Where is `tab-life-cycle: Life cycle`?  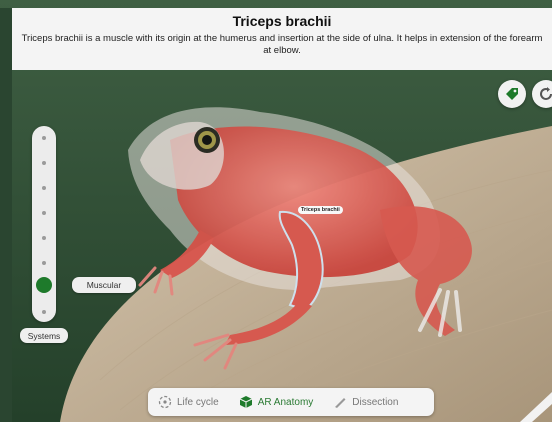
tab-life-cycle: Life cycle is located at coordinates (188, 402).